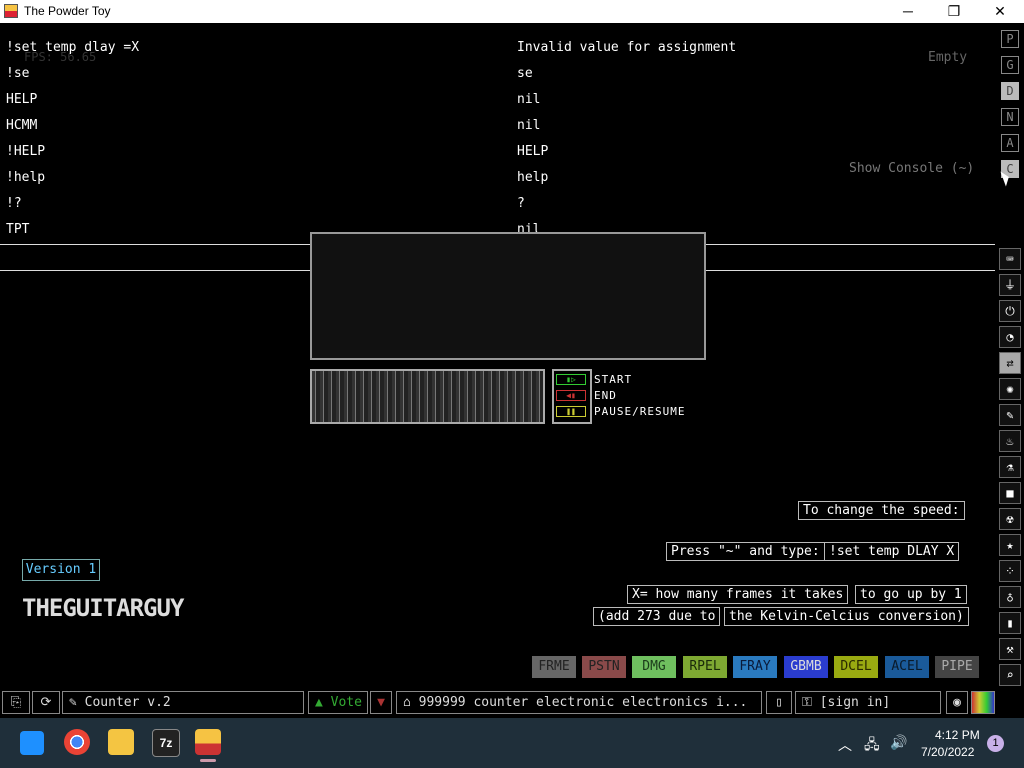 The width and height of the screenshot is (1024, 768). What do you see at coordinates (411, 702) in the screenshot?
I see `tag-icon: ⌂` at bounding box center [411, 702].